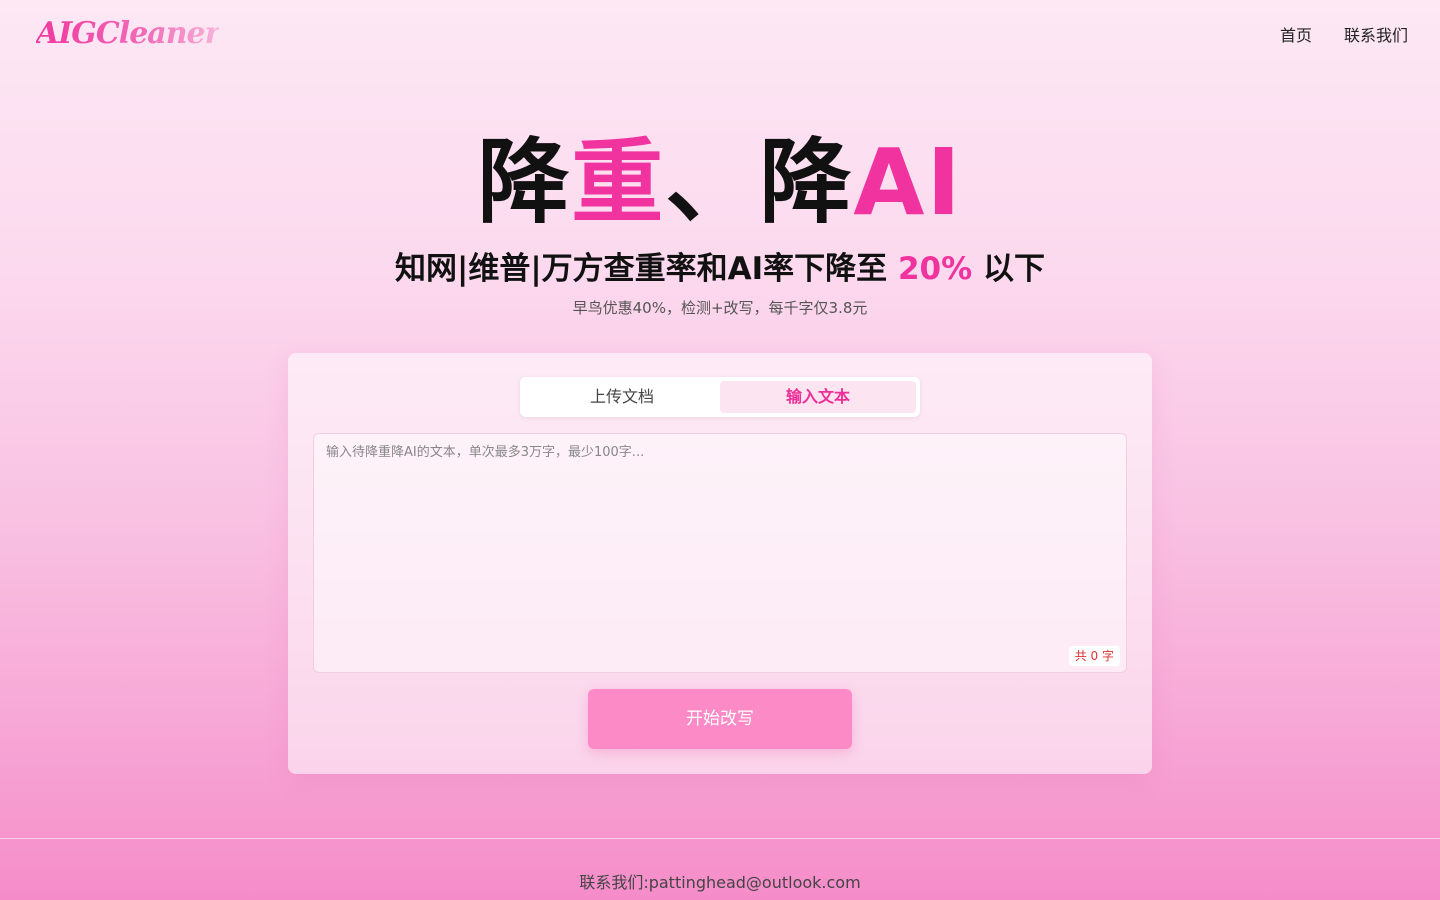  Describe the element at coordinates (1376, 36) in the screenshot. I see `nav-contact-link: 联系我们` at that location.